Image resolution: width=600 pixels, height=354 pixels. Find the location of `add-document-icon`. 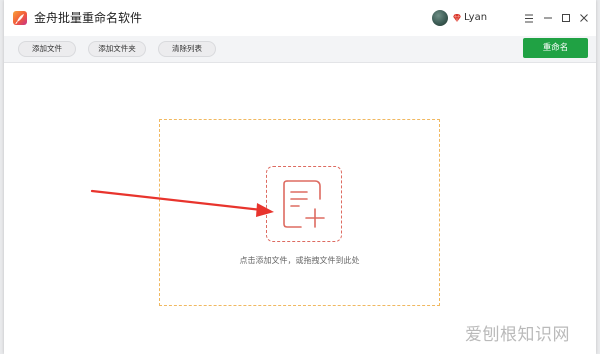

add-document-icon is located at coordinates (304, 204).